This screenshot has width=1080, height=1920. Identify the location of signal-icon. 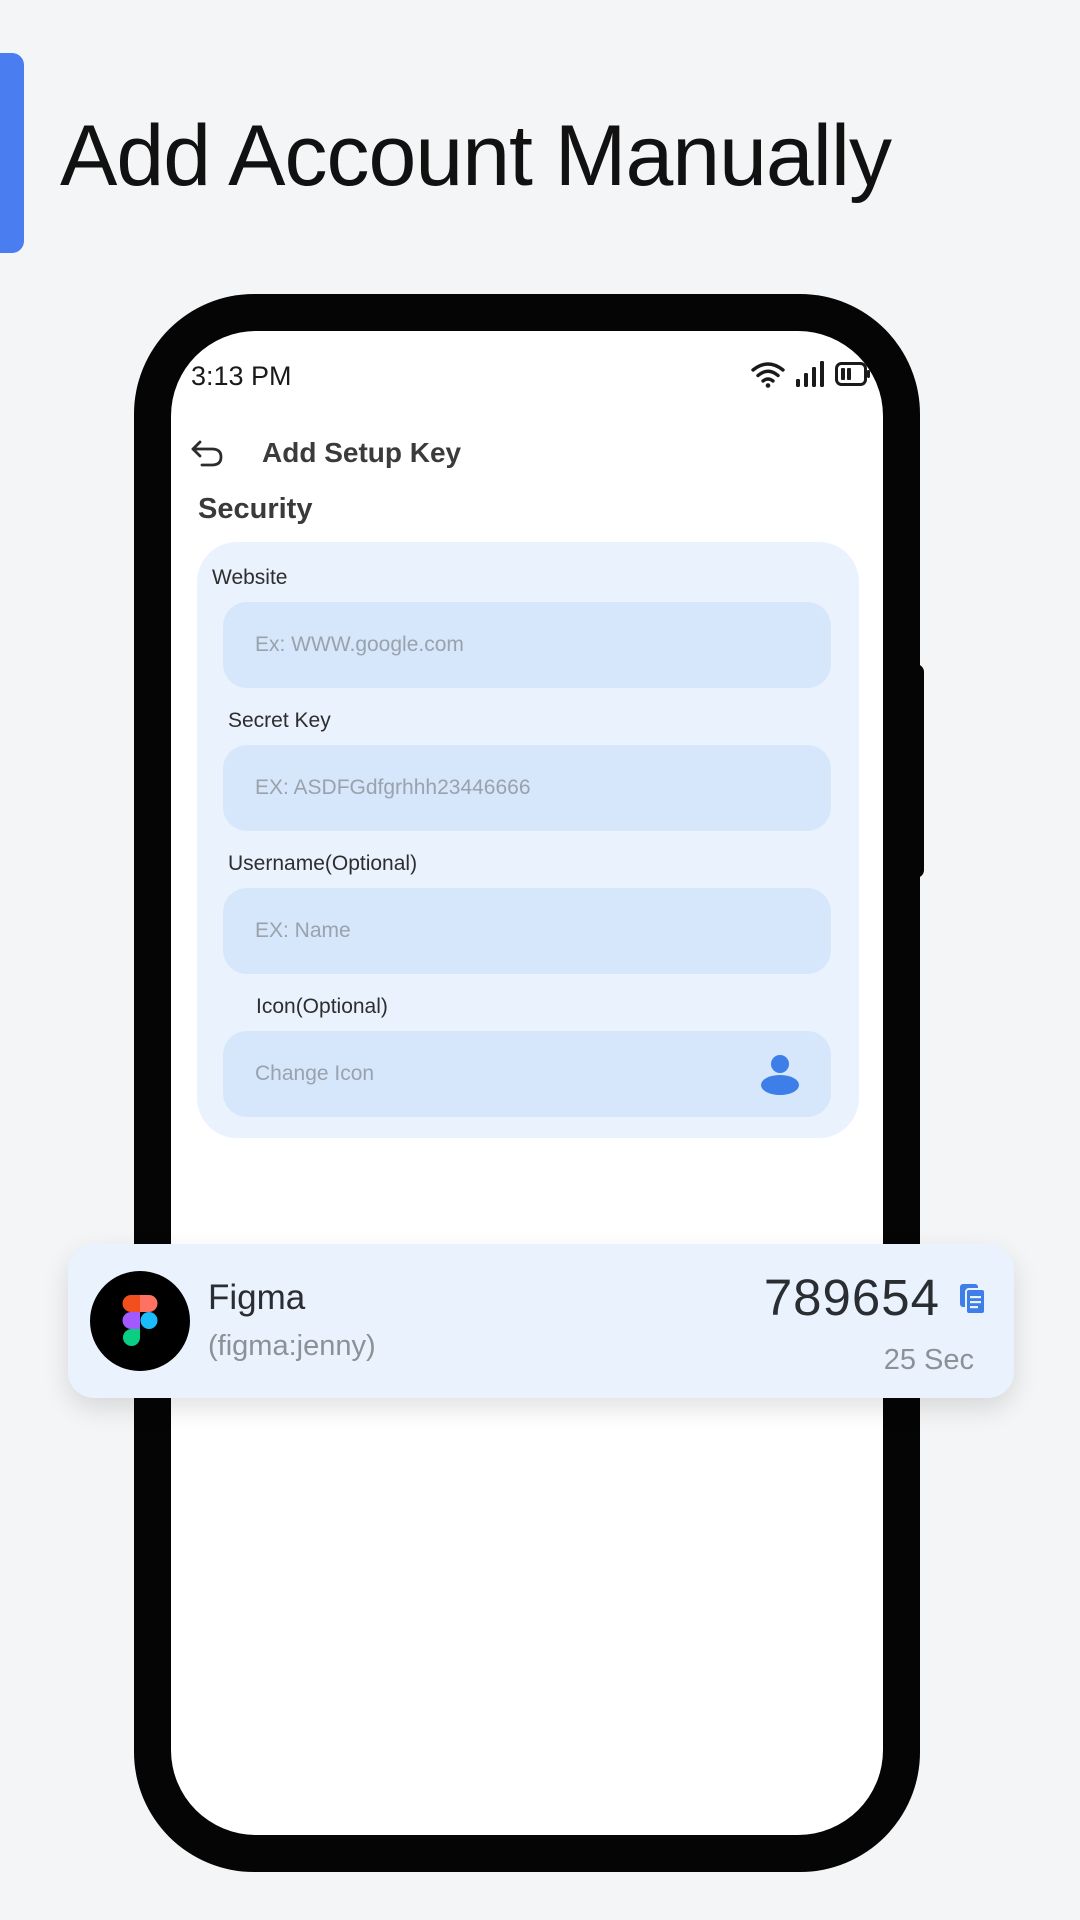
(810, 374).